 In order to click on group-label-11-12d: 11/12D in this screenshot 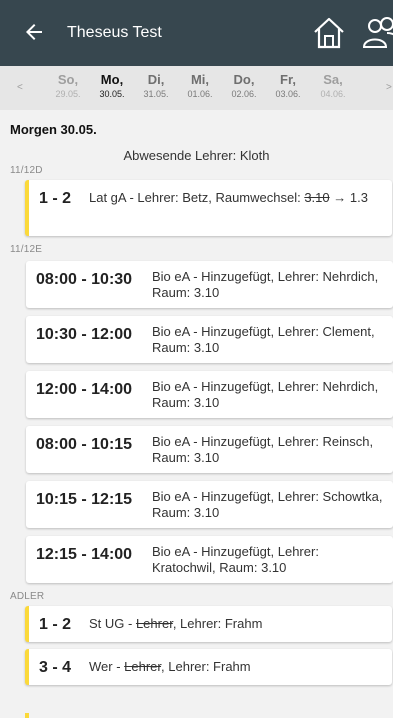, I will do `click(26, 170)`.